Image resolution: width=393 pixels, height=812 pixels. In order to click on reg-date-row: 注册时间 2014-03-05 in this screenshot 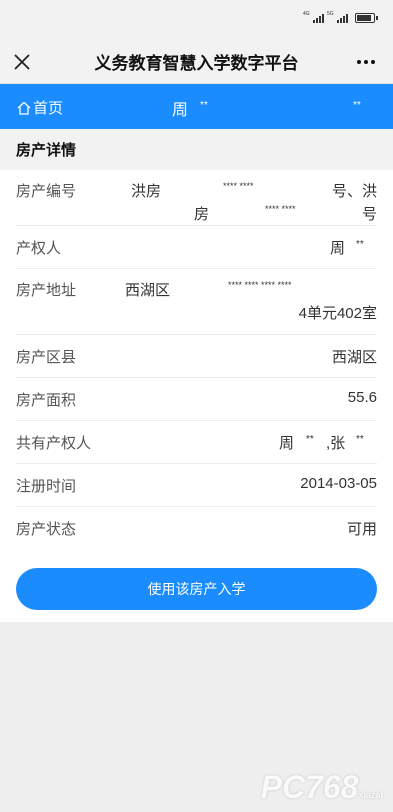, I will do `click(196, 485)`.